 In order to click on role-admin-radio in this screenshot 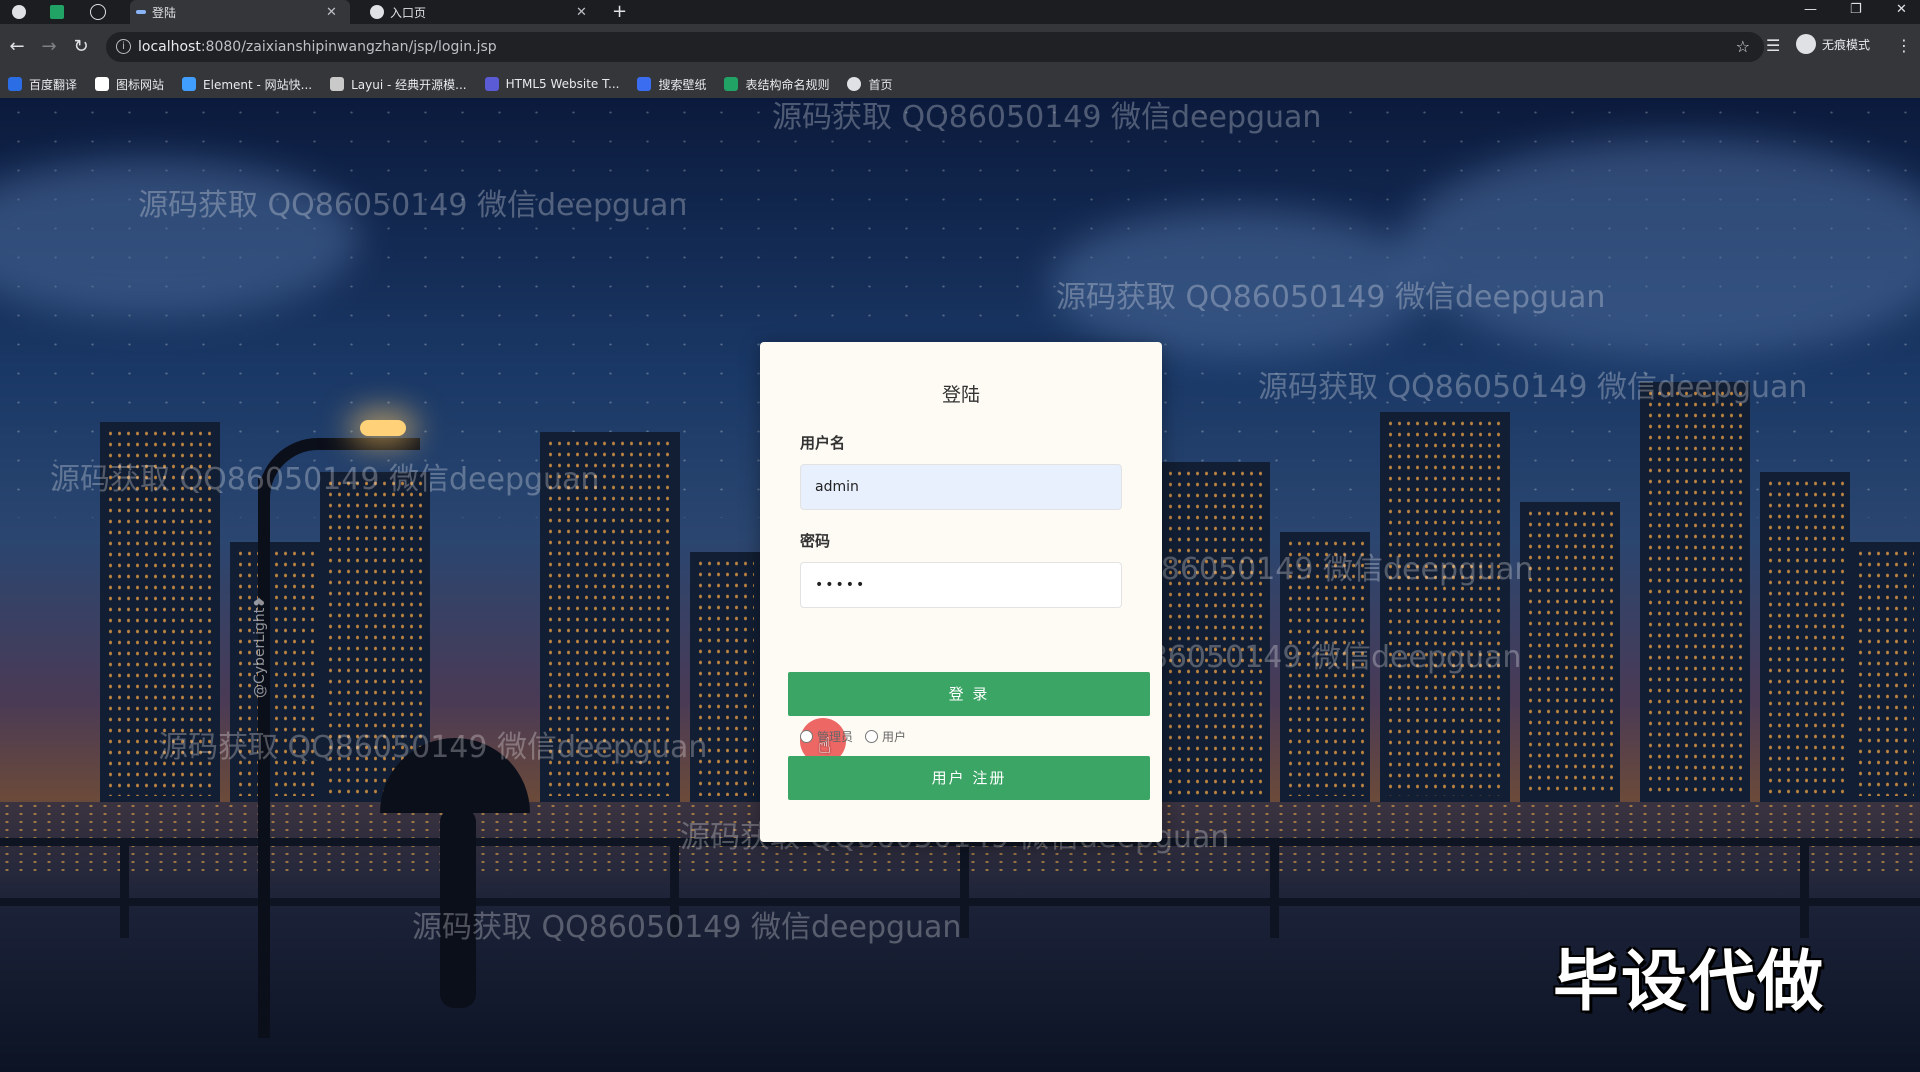, I will do `click(806, 736)`.